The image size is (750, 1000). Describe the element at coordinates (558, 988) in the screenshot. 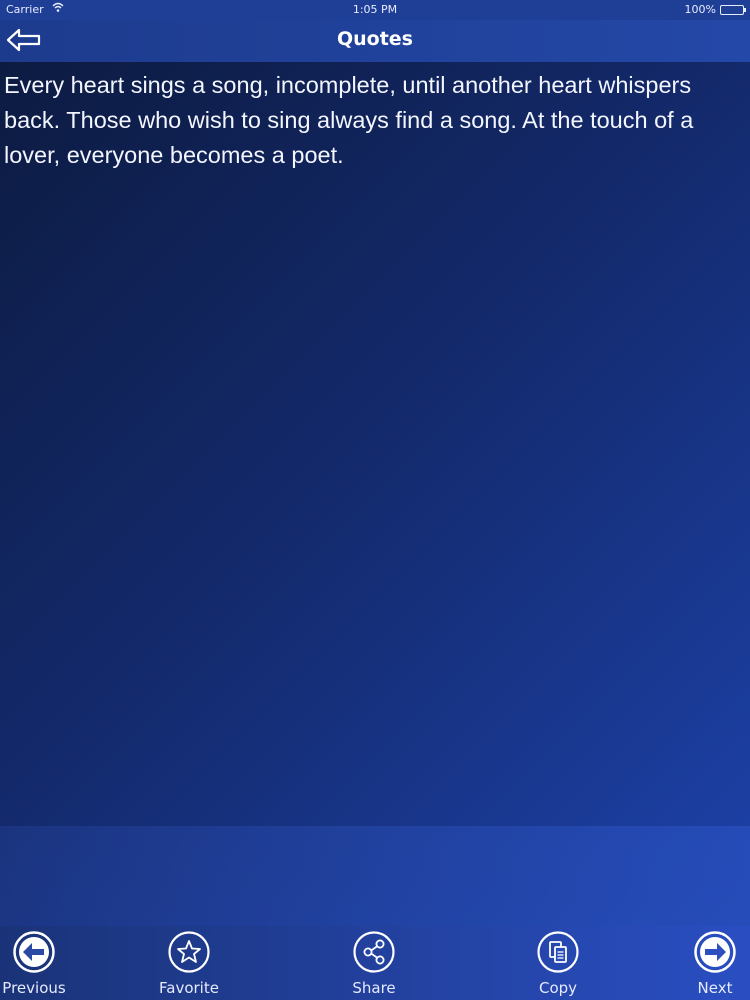

I see `copy-label: Copy` at that location.